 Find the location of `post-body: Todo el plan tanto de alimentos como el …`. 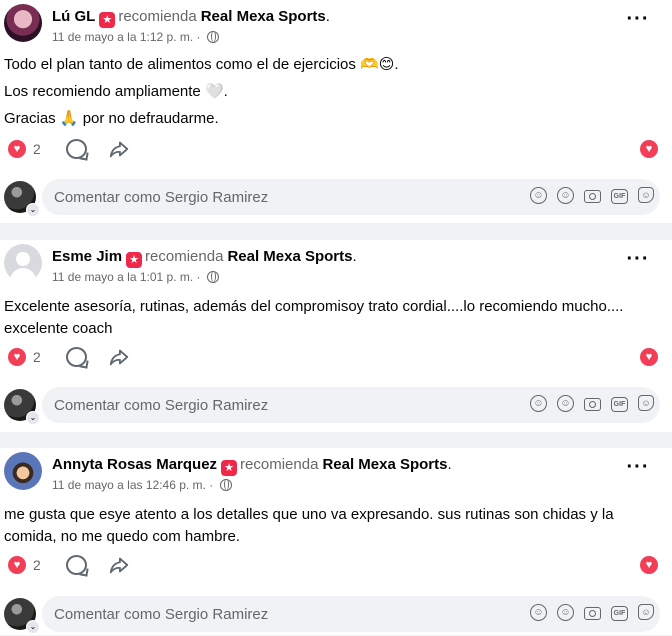

post-body: Todo el plan tanto de alimentos como el … is located at coordinates (201, 94).